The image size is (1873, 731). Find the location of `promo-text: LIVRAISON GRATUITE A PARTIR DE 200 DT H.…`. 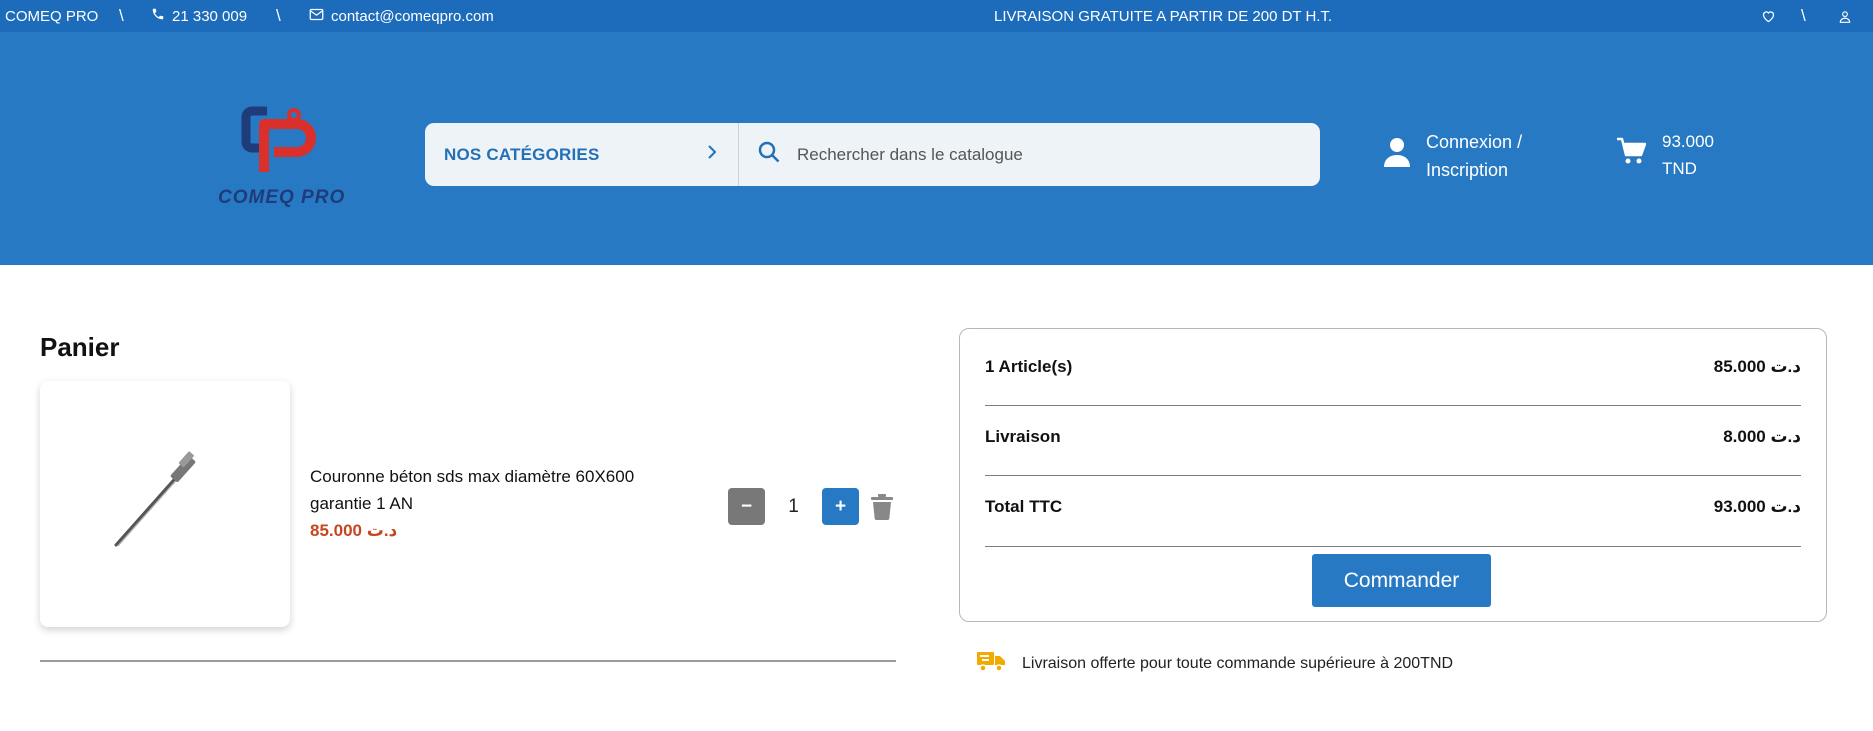

promo-text: LIVRAISON GRATUITE A PARTIR DE 200 DT H.… is located at coordinates (1163, 16).